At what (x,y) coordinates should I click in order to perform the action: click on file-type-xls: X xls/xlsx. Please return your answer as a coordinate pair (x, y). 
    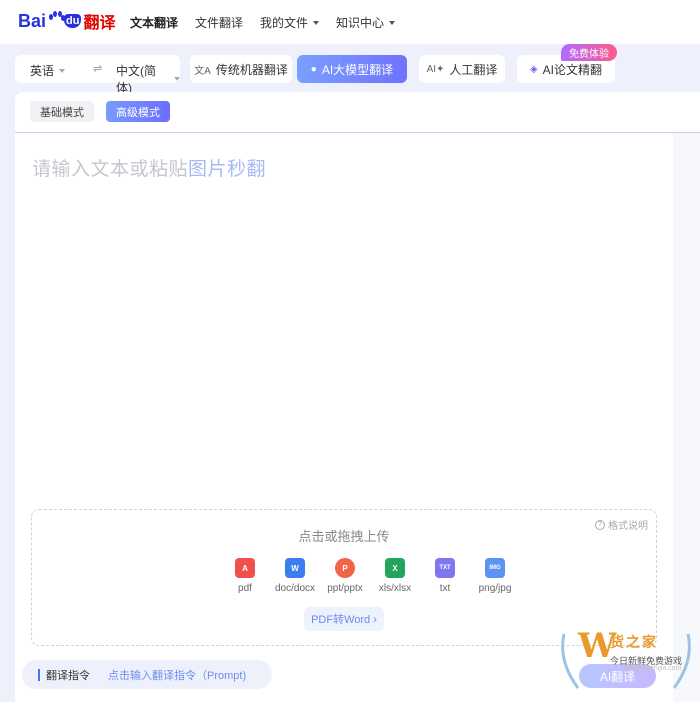
    Looking at the image, I should click on (395, 576).